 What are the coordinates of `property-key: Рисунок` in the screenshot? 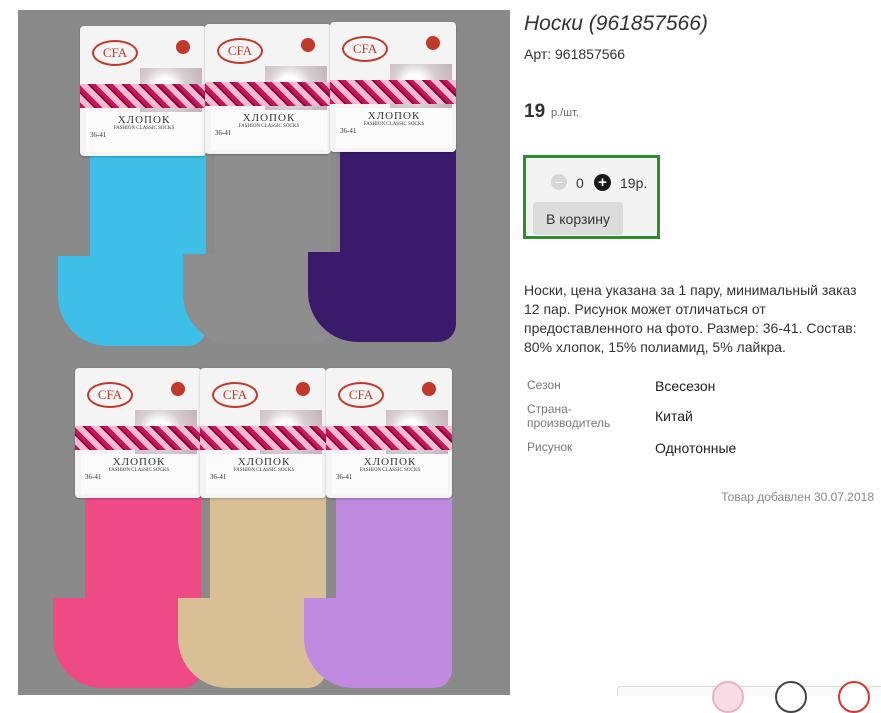 It's located at (550, 447).